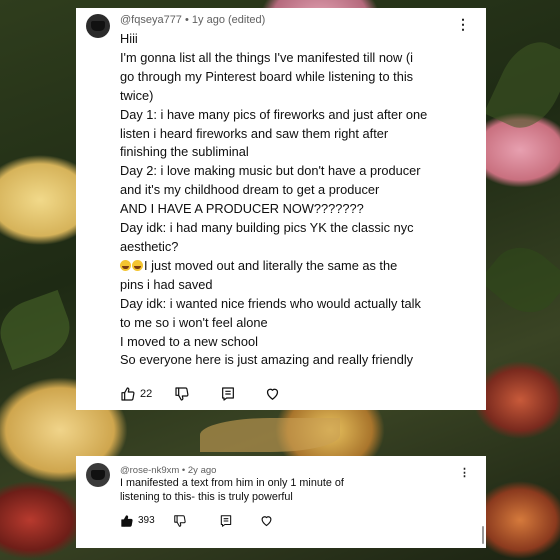 The height and width of the screenshot is (560, 560). What do you see at coordinates (151, 20) in the screenshot?
I see `username: @fqseya777` at bounding box center [151, 20].